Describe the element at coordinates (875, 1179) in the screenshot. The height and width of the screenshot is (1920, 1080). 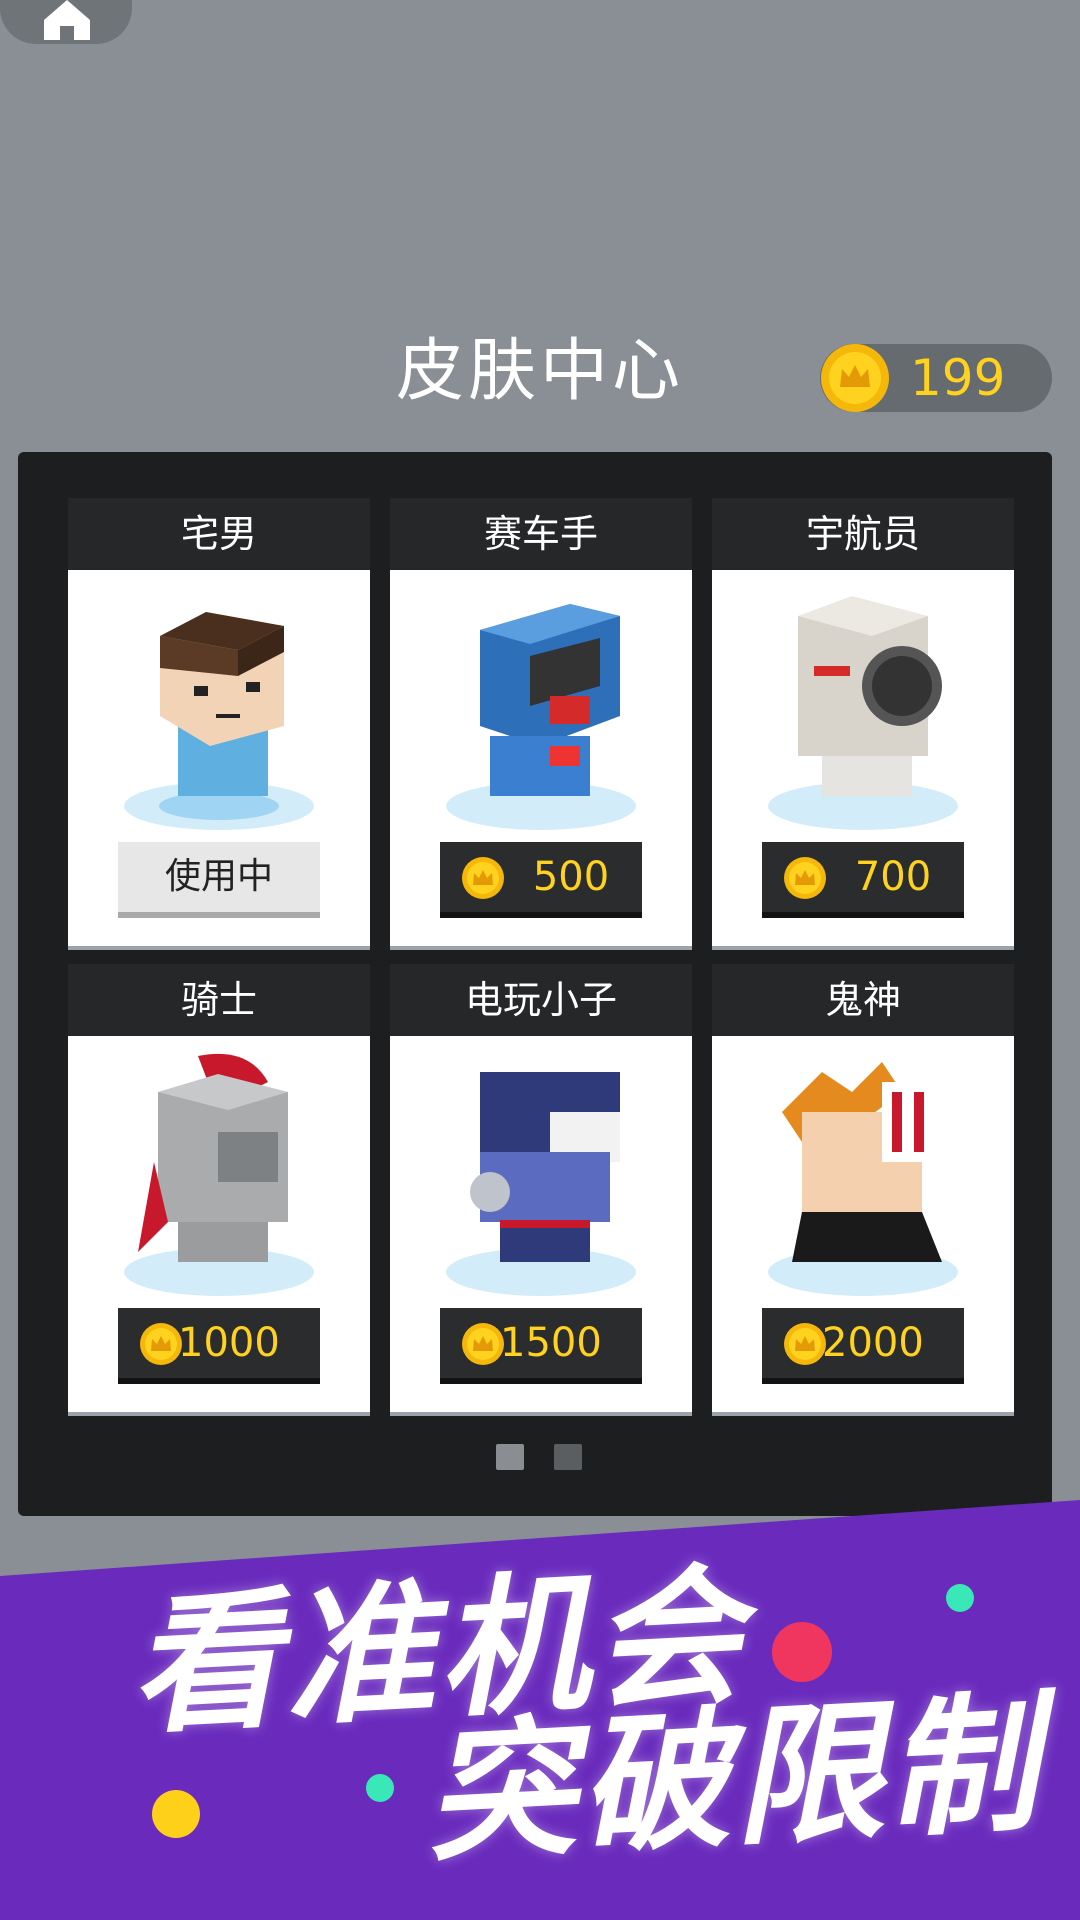
I see `ghost-god-character-image` at that location.